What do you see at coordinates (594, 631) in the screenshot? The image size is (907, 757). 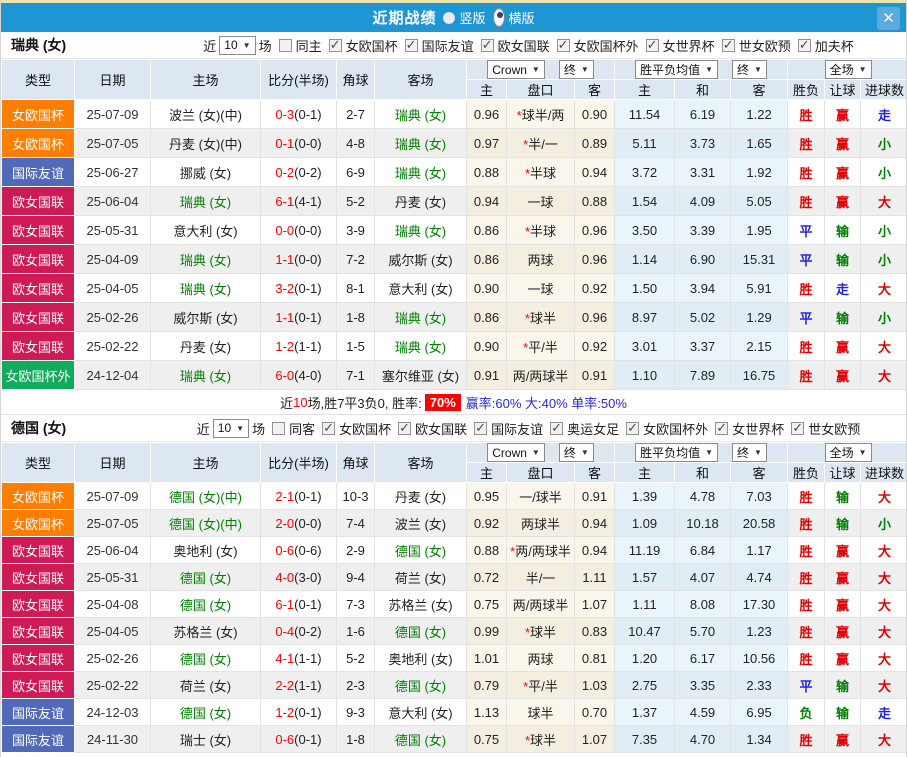 I see `away-odds-cell: 0.83` at bounding box center [594, 631].